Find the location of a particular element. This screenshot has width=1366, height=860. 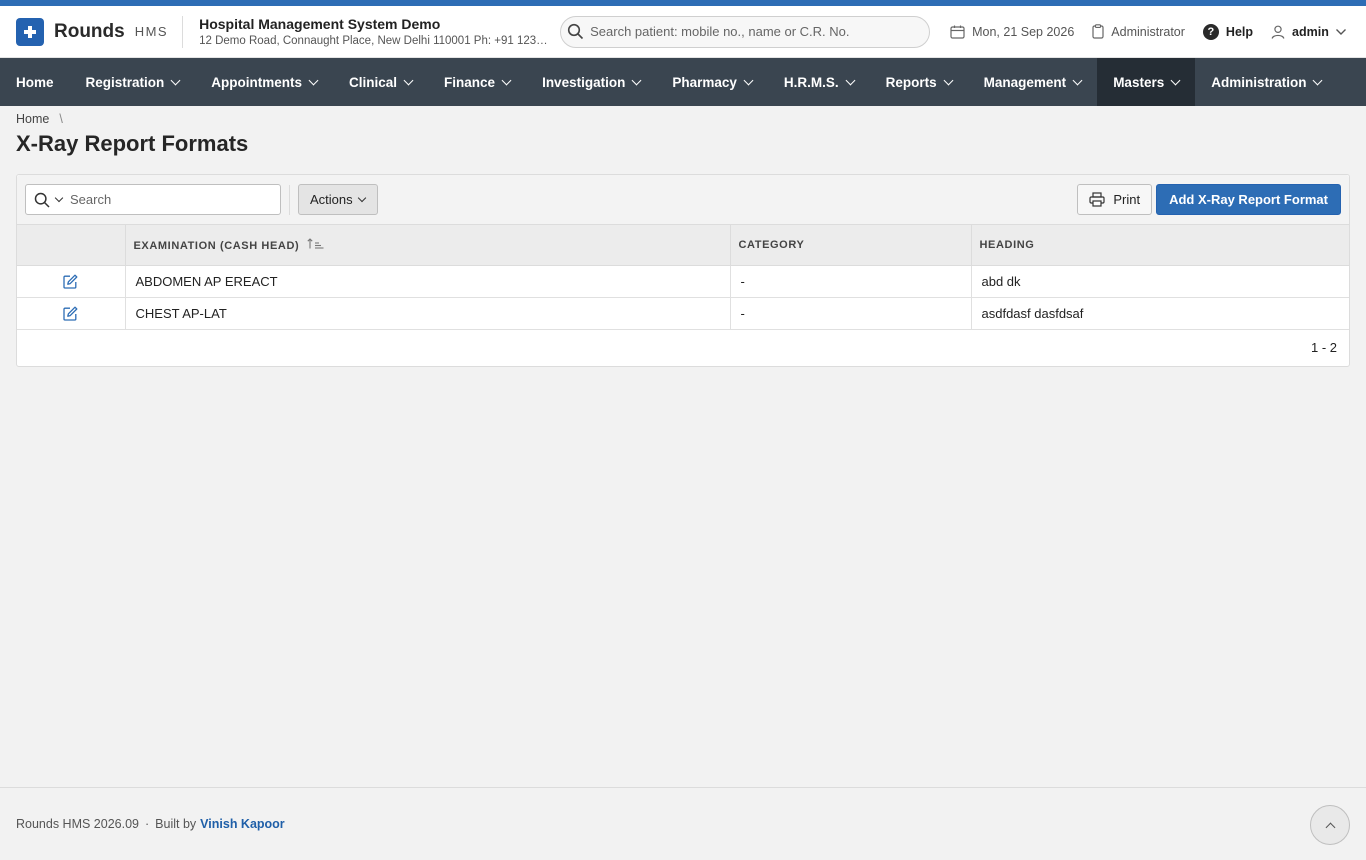

clipboard-icon is located at coordinates (1098, 31).